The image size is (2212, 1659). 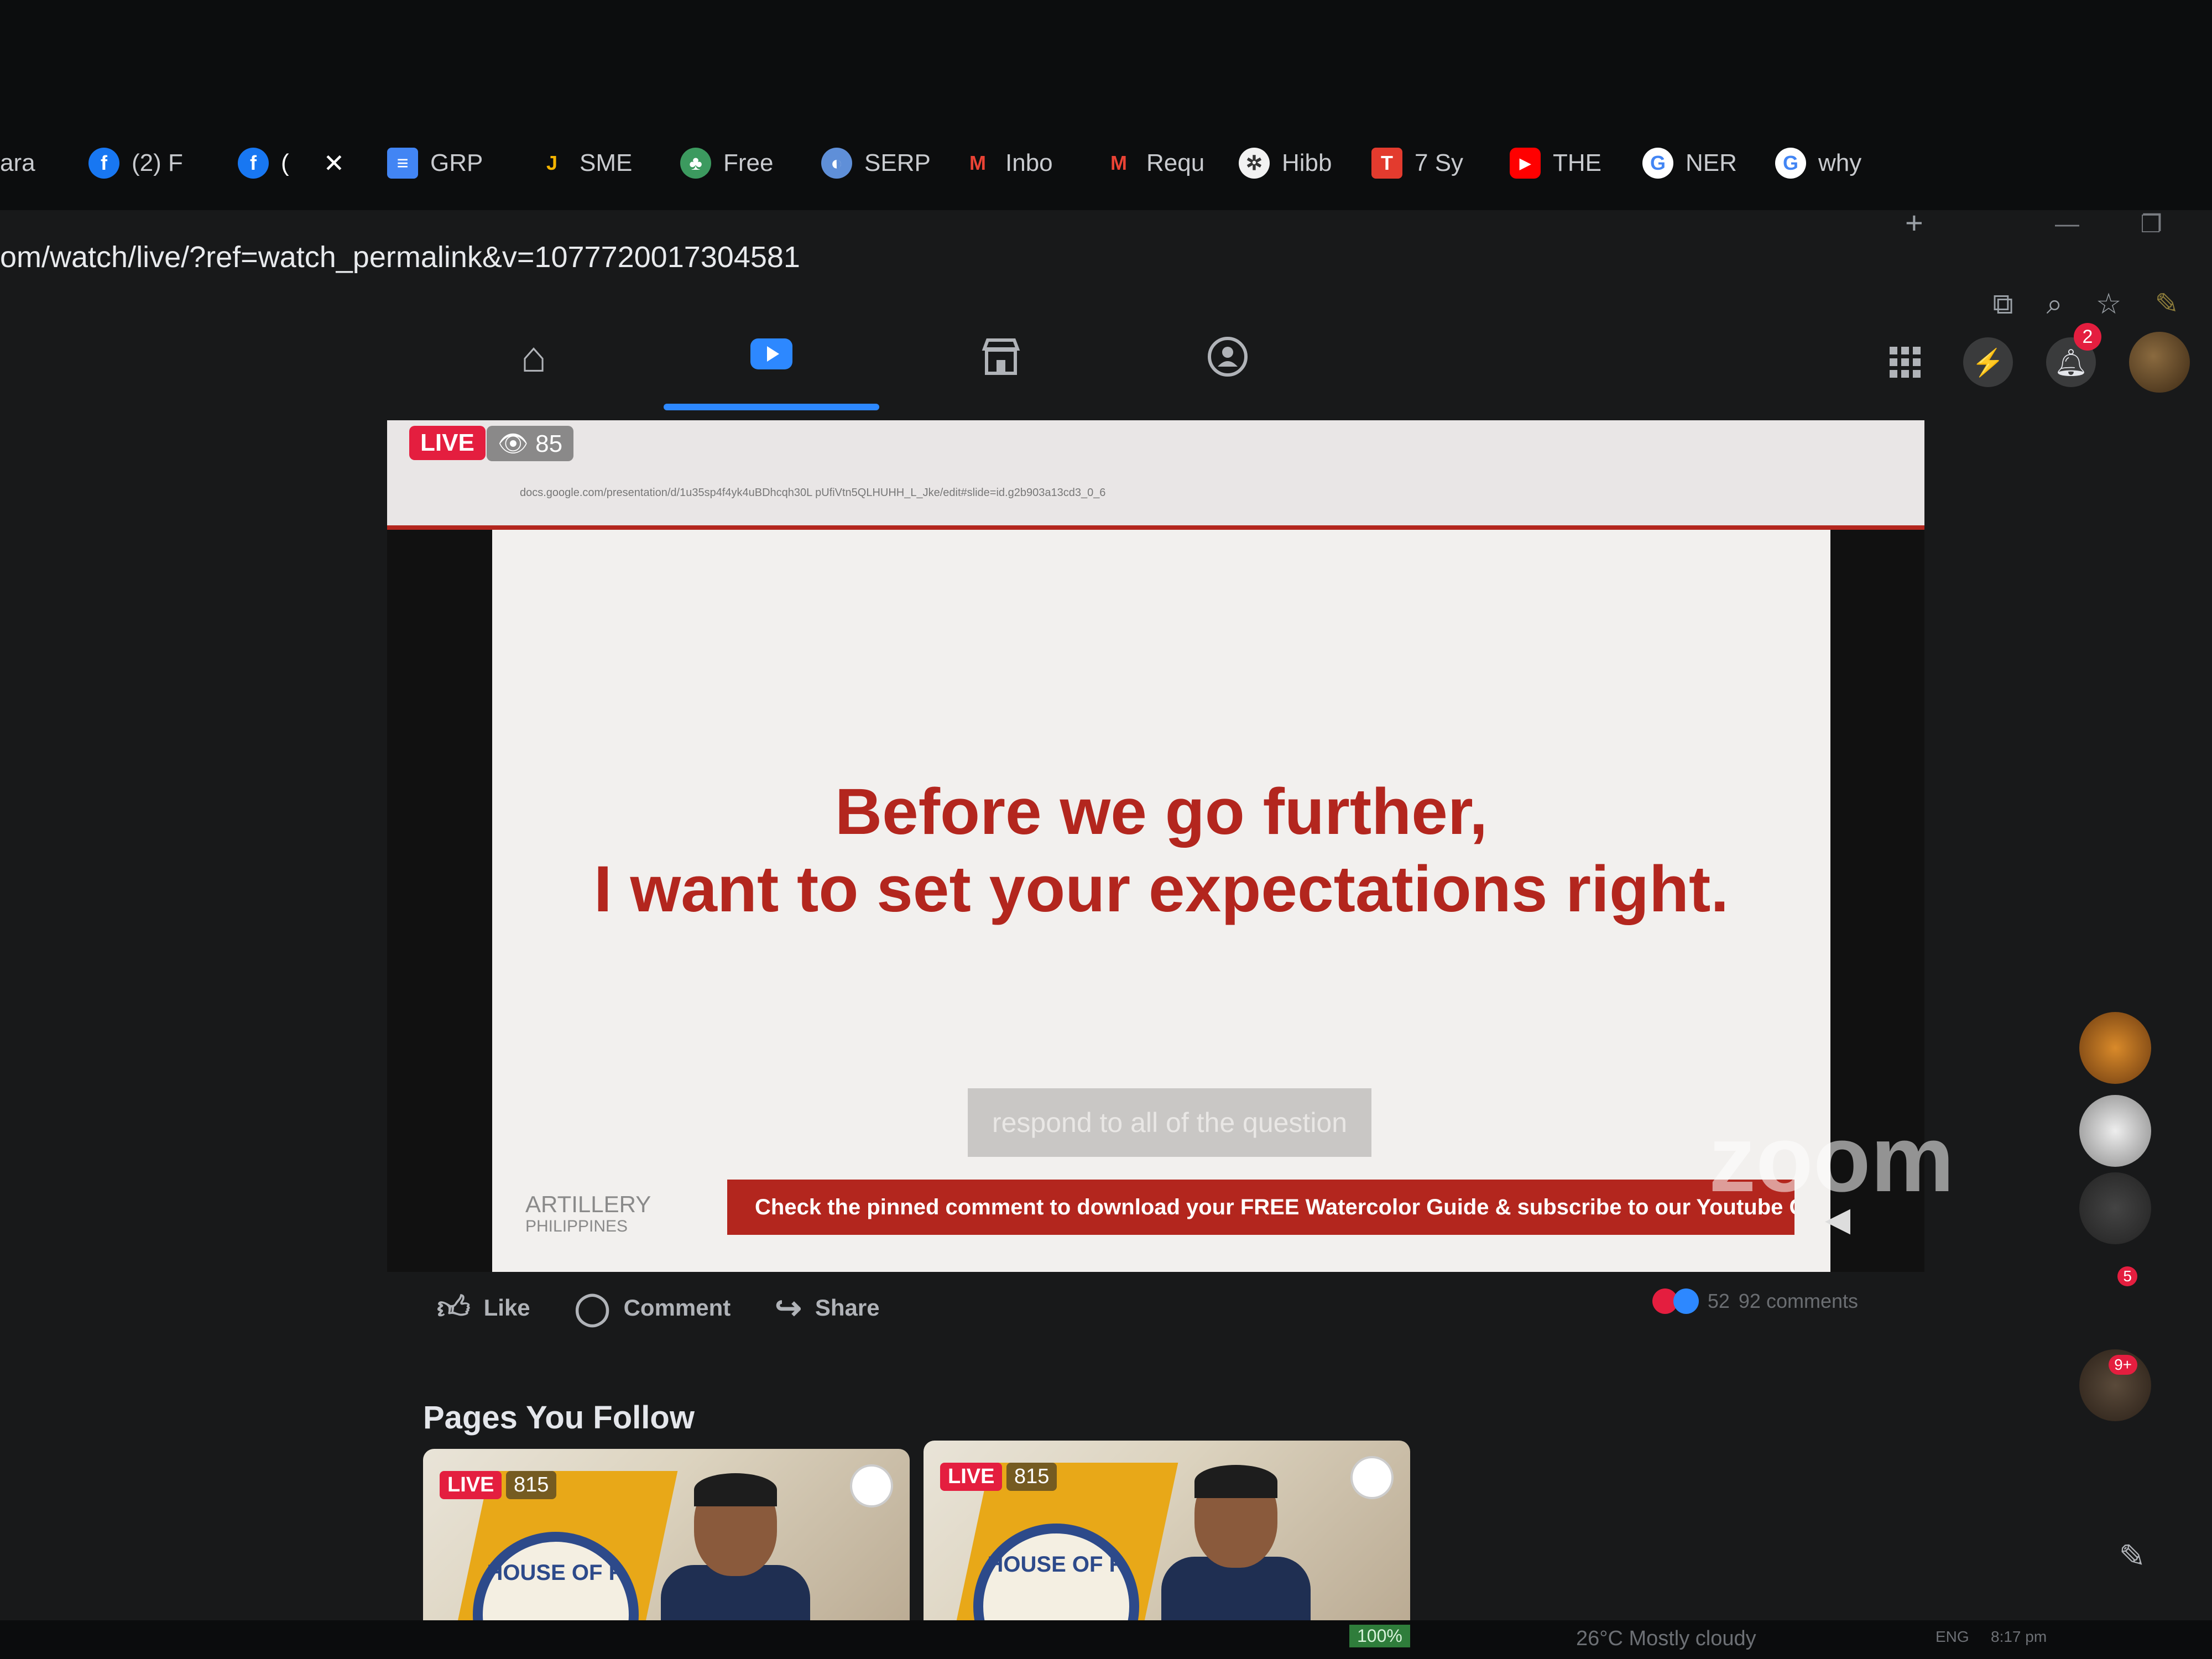 I want to click on browser-tab: G NER, so click(x=1690, y=163).